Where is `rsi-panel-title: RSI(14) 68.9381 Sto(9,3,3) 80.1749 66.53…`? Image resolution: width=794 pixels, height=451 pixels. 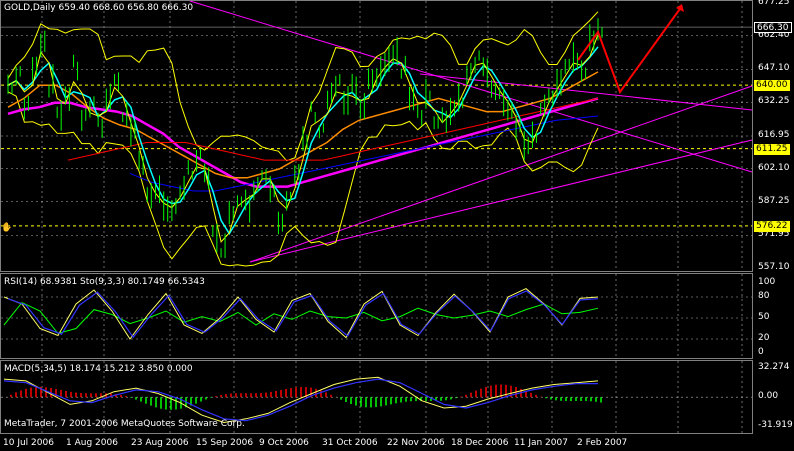
rsi-panel-title: RSI(14) 68.9381 Sto(9,3,3) 80.1749 66.53… is located at coordinates (104, 282).